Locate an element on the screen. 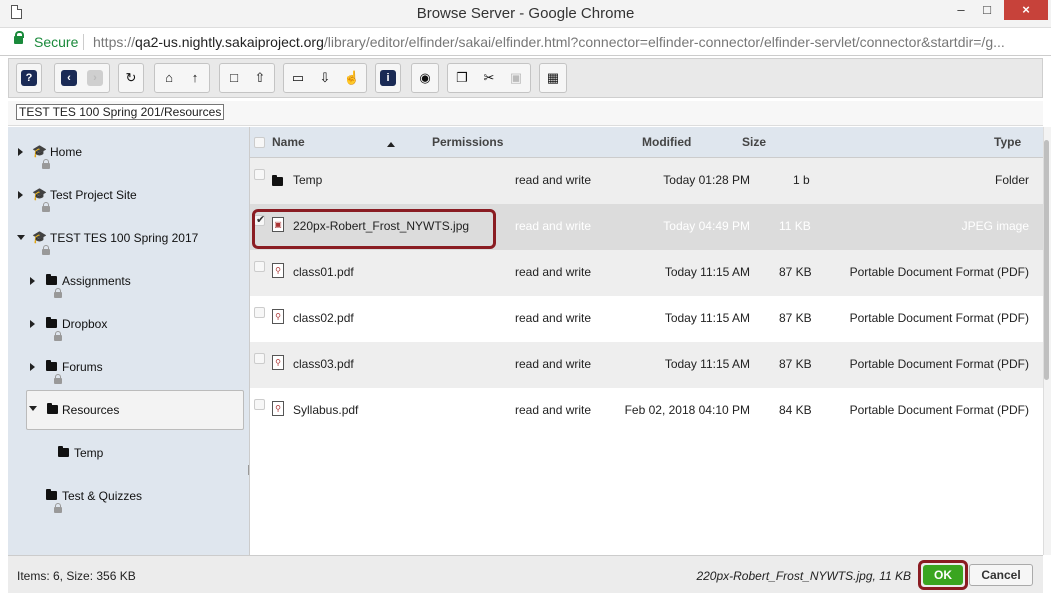 Image resolution: width=1051 pixels, height=599 pixels. toolbar-group-edit: ❐ ✂ ▣ is located at coordinates (489, 78).